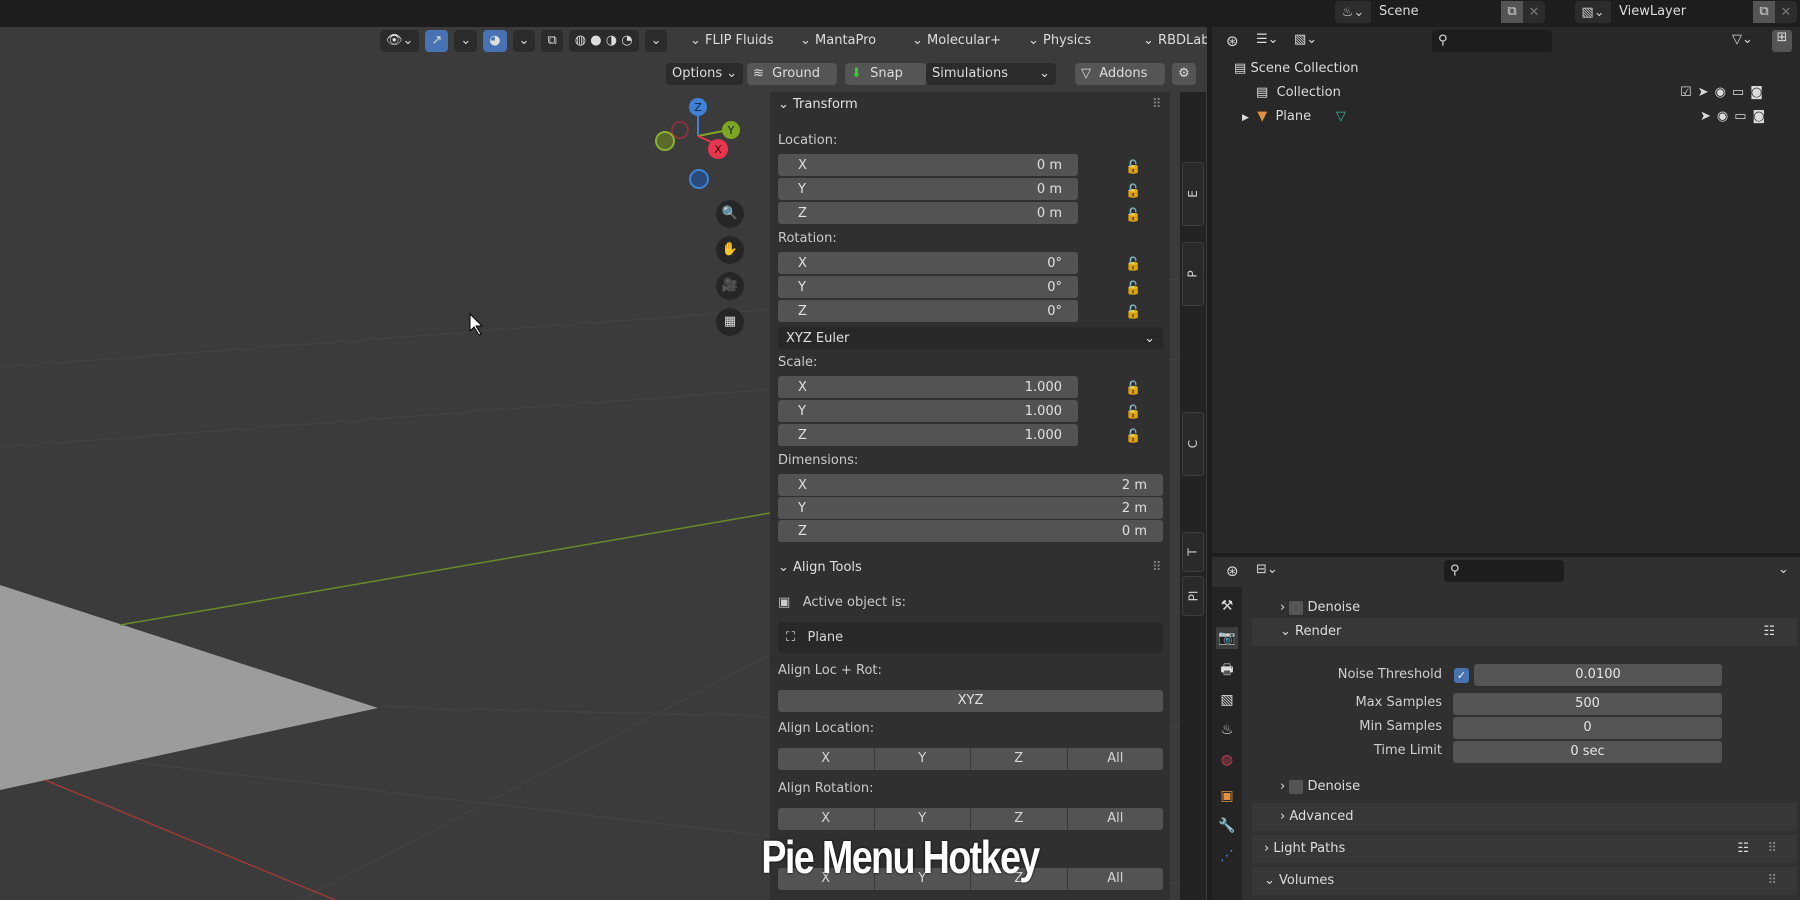 The height and width of the screenshot is (900, 1800). I want to click on transform-panel-header: ⌄ Transform, so click(818, 104).